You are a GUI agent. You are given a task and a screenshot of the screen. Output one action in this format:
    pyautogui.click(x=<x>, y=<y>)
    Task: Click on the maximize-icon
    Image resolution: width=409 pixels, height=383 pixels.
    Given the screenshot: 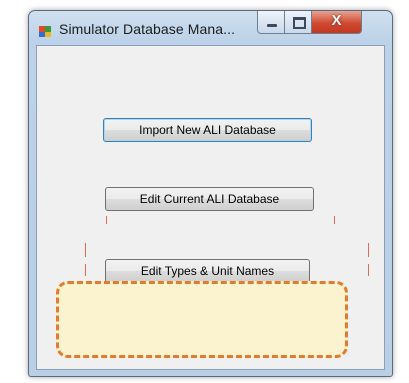 What is the action you would take?
    pyautogui.click(x=299, y=23)
    